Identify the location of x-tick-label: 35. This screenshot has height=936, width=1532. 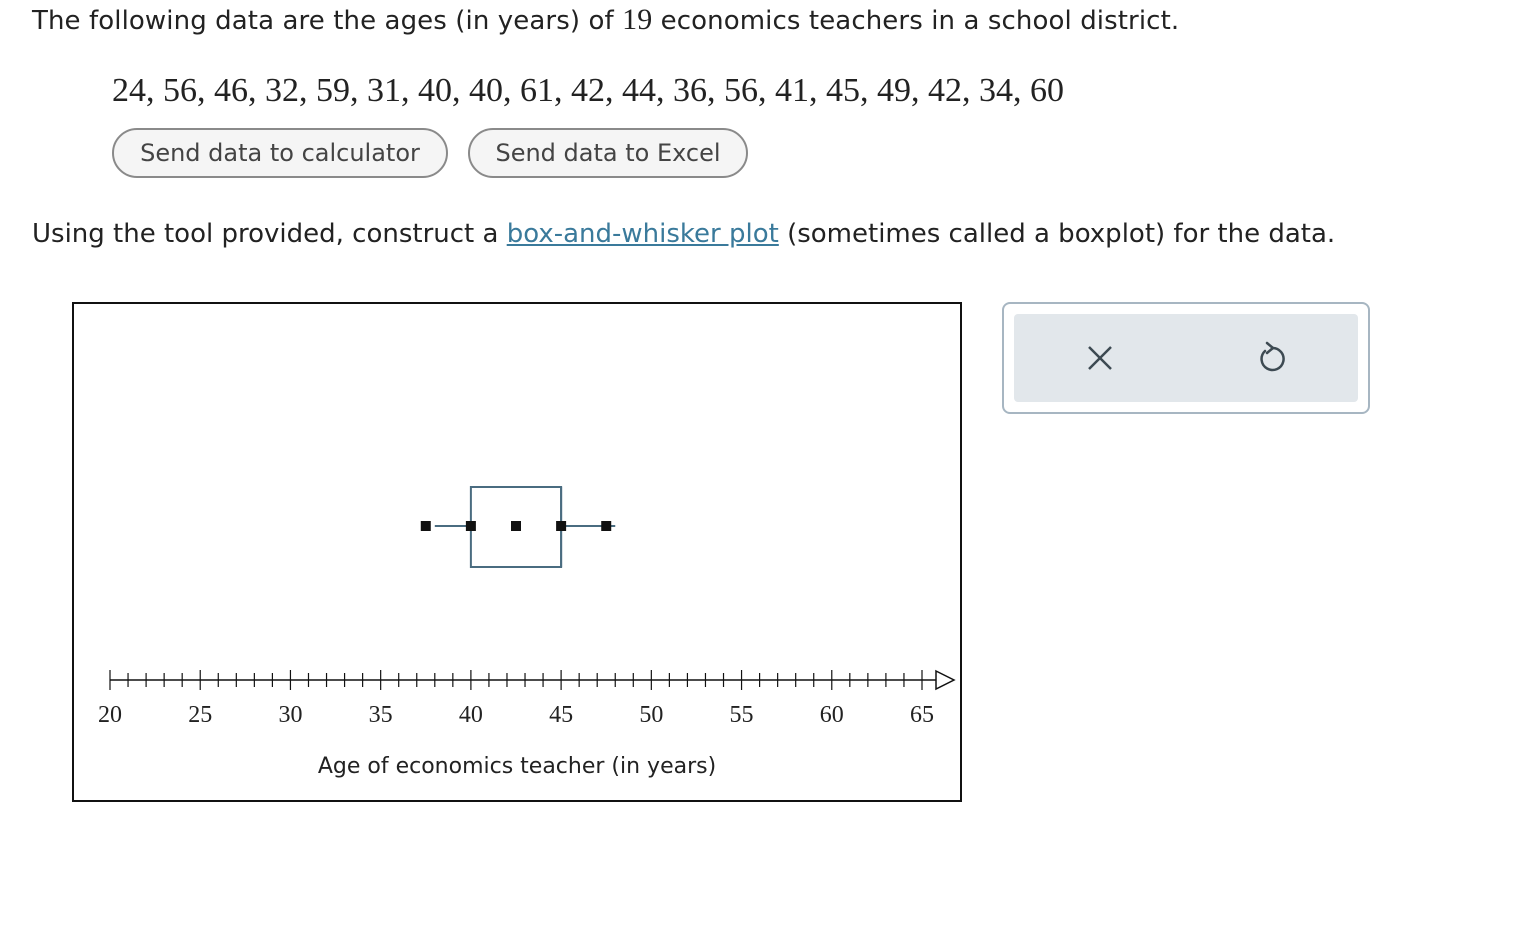
(381, 715).